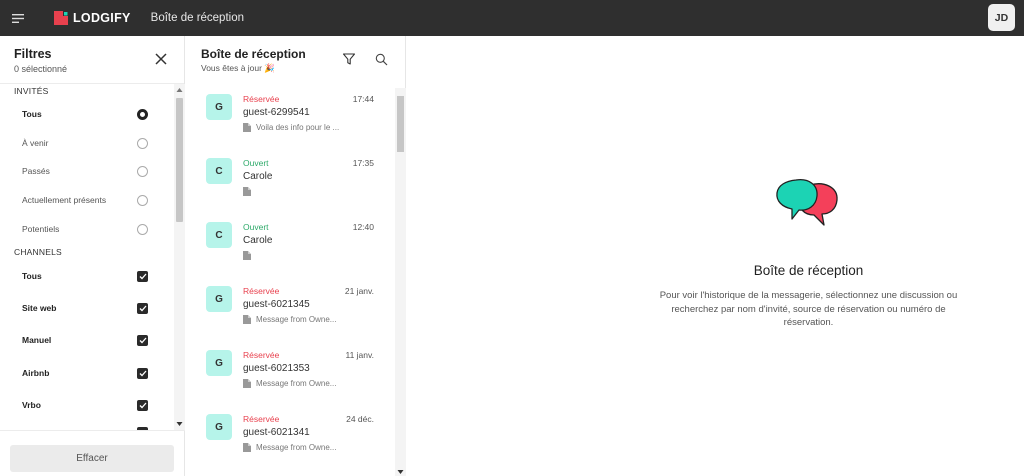 The width and height of the screenshot is (1024, 476). Describe the element at coordinates (92, 458) in the screenshot. I see `clear-filters-button: Effacer` at that location.